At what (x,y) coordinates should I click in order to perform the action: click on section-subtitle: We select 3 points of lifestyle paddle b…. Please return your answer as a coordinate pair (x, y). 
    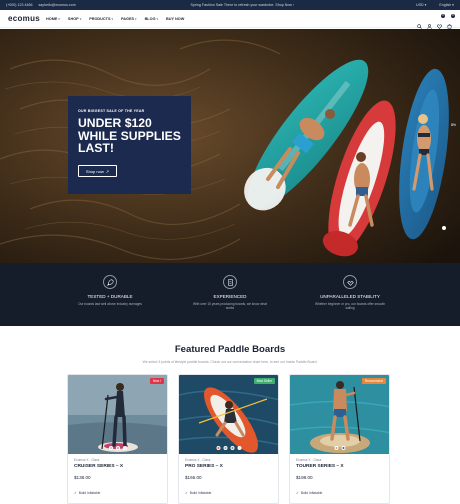
    Looking at the image, I should click on (230, 362).